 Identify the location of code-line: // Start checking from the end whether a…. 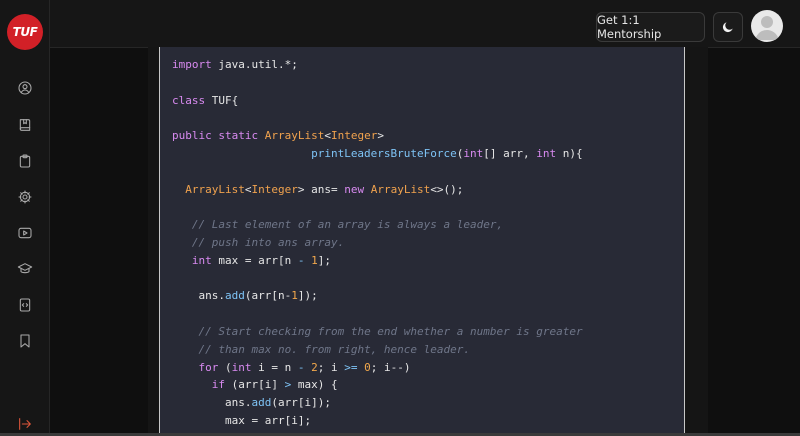
(390, 331).